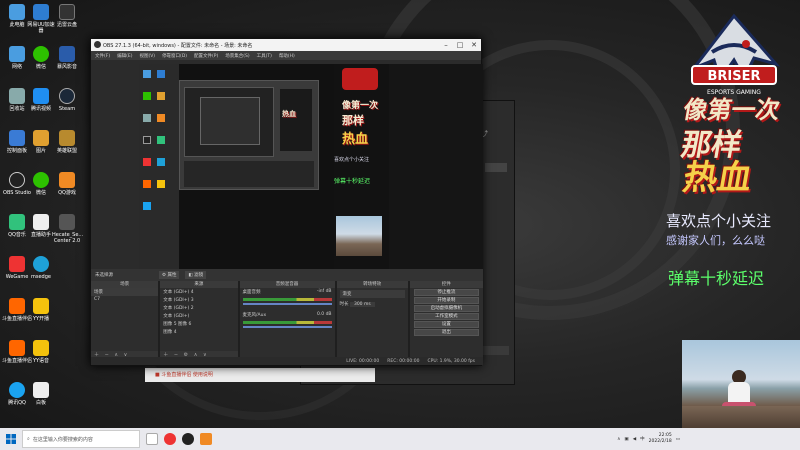 The image size is (800, 450). I want to click on clock: 22:05 2022/2/18, so click(660, 439).